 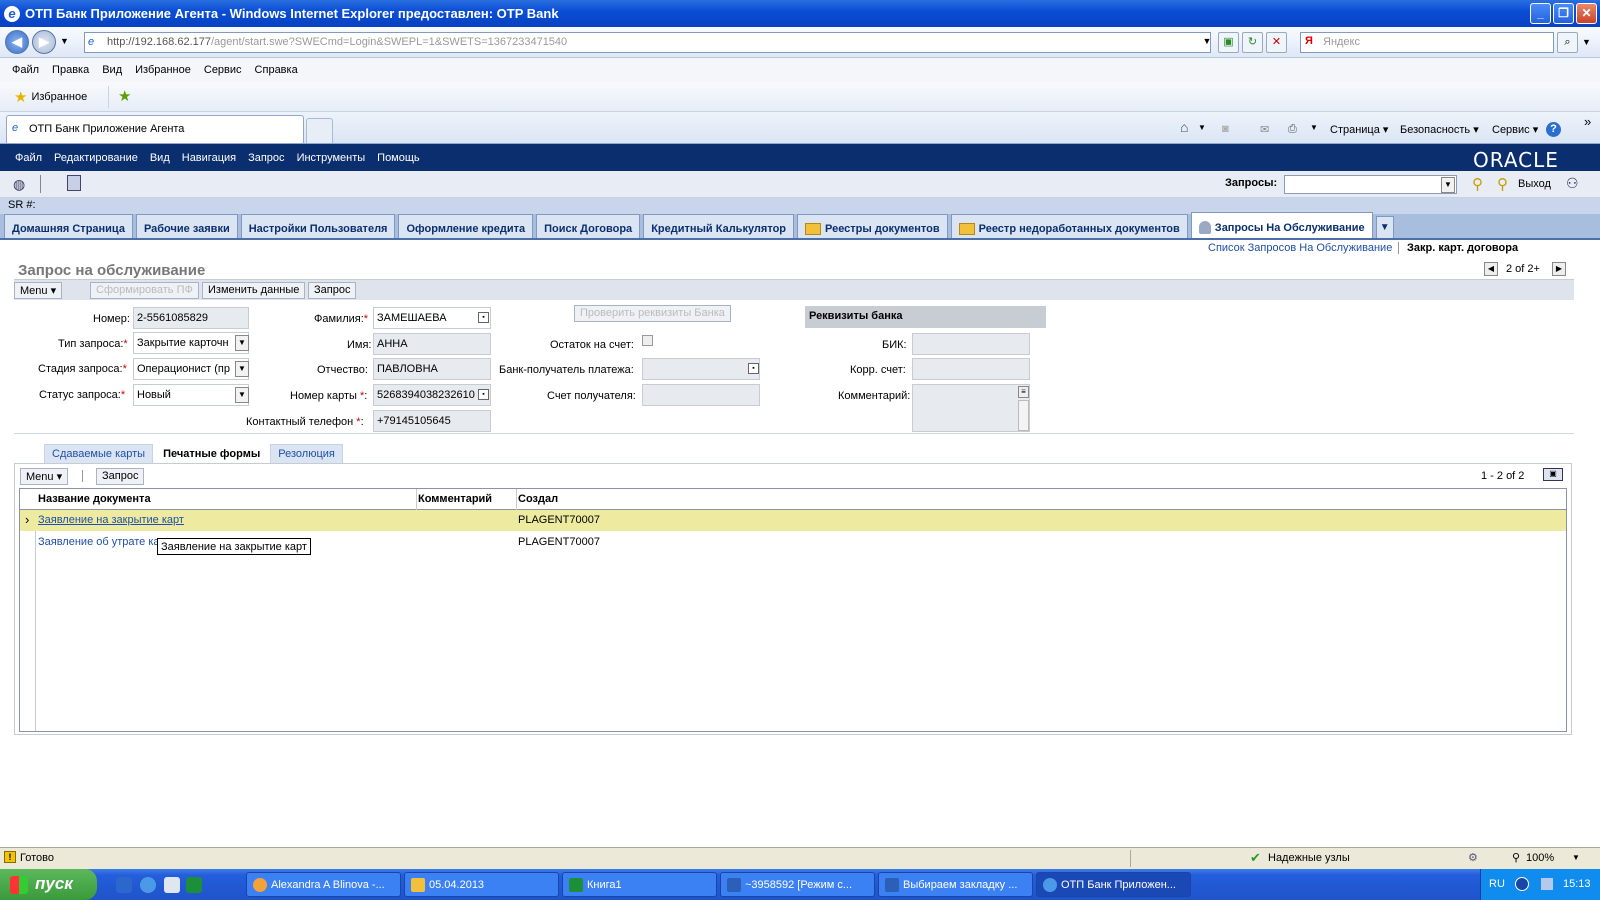 What do you see at coordinates (1448, 185) in the screenshot?
I see `queries-dropdown-icon: ▼` at bounding box center [1448, 185].